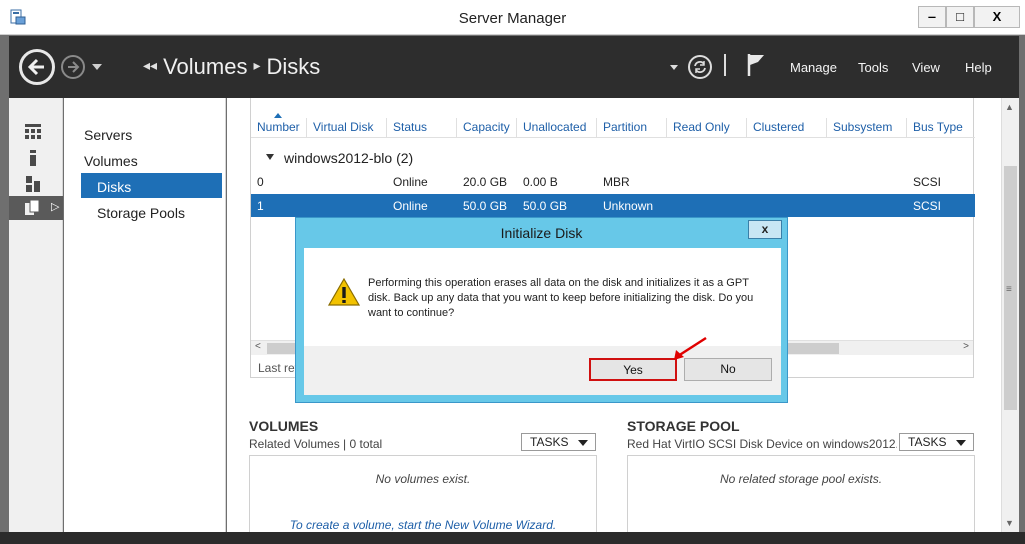  I want to click on scroll-down-icon: ▼, so click(1009, 523).